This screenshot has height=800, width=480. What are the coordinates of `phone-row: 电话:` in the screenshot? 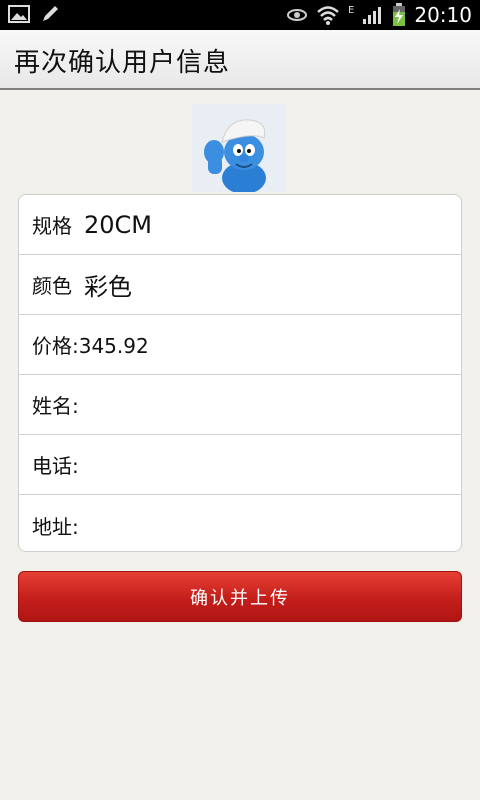 It's located at (240, 465).